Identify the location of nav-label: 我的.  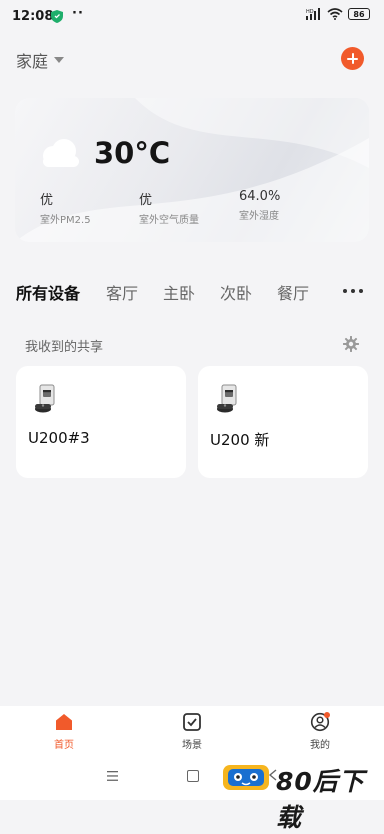
(320, 745).